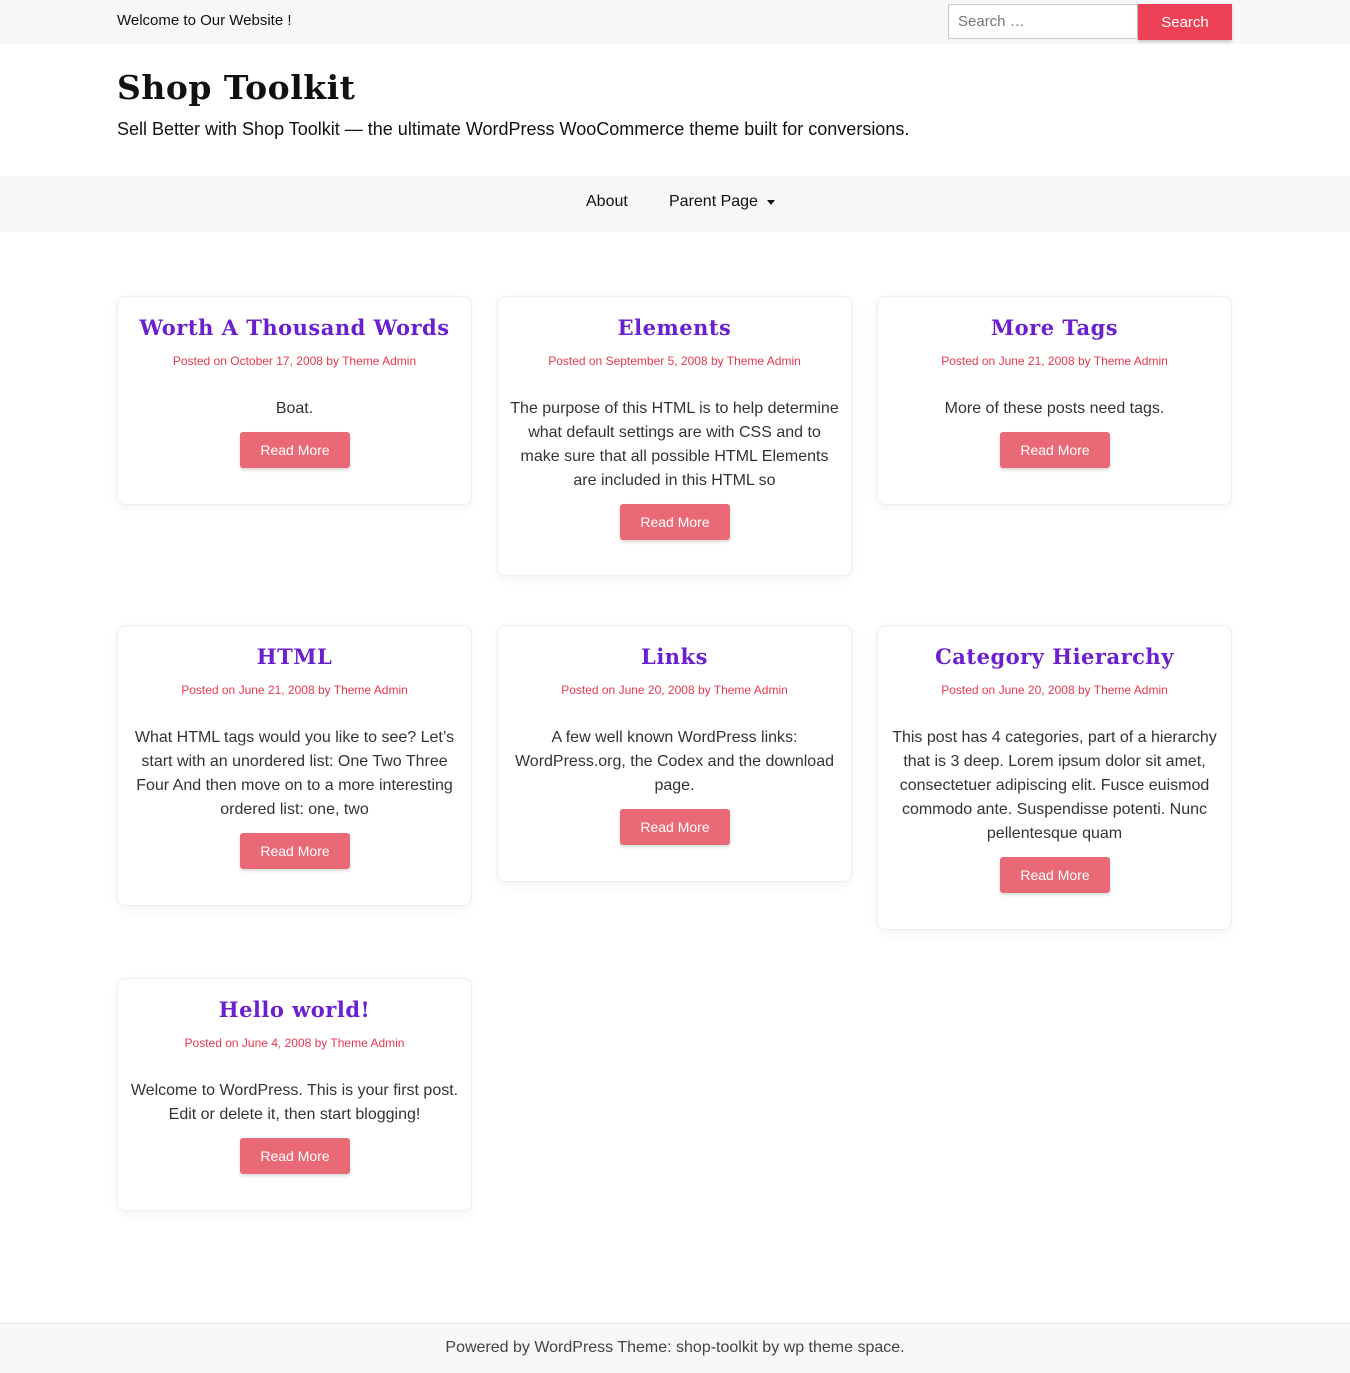 This screenshot has height=1373, width=1350. Describe the element at coordinates (1054, 656) in the screenshot. I see `post-title: Category Hierarchy` at that location.